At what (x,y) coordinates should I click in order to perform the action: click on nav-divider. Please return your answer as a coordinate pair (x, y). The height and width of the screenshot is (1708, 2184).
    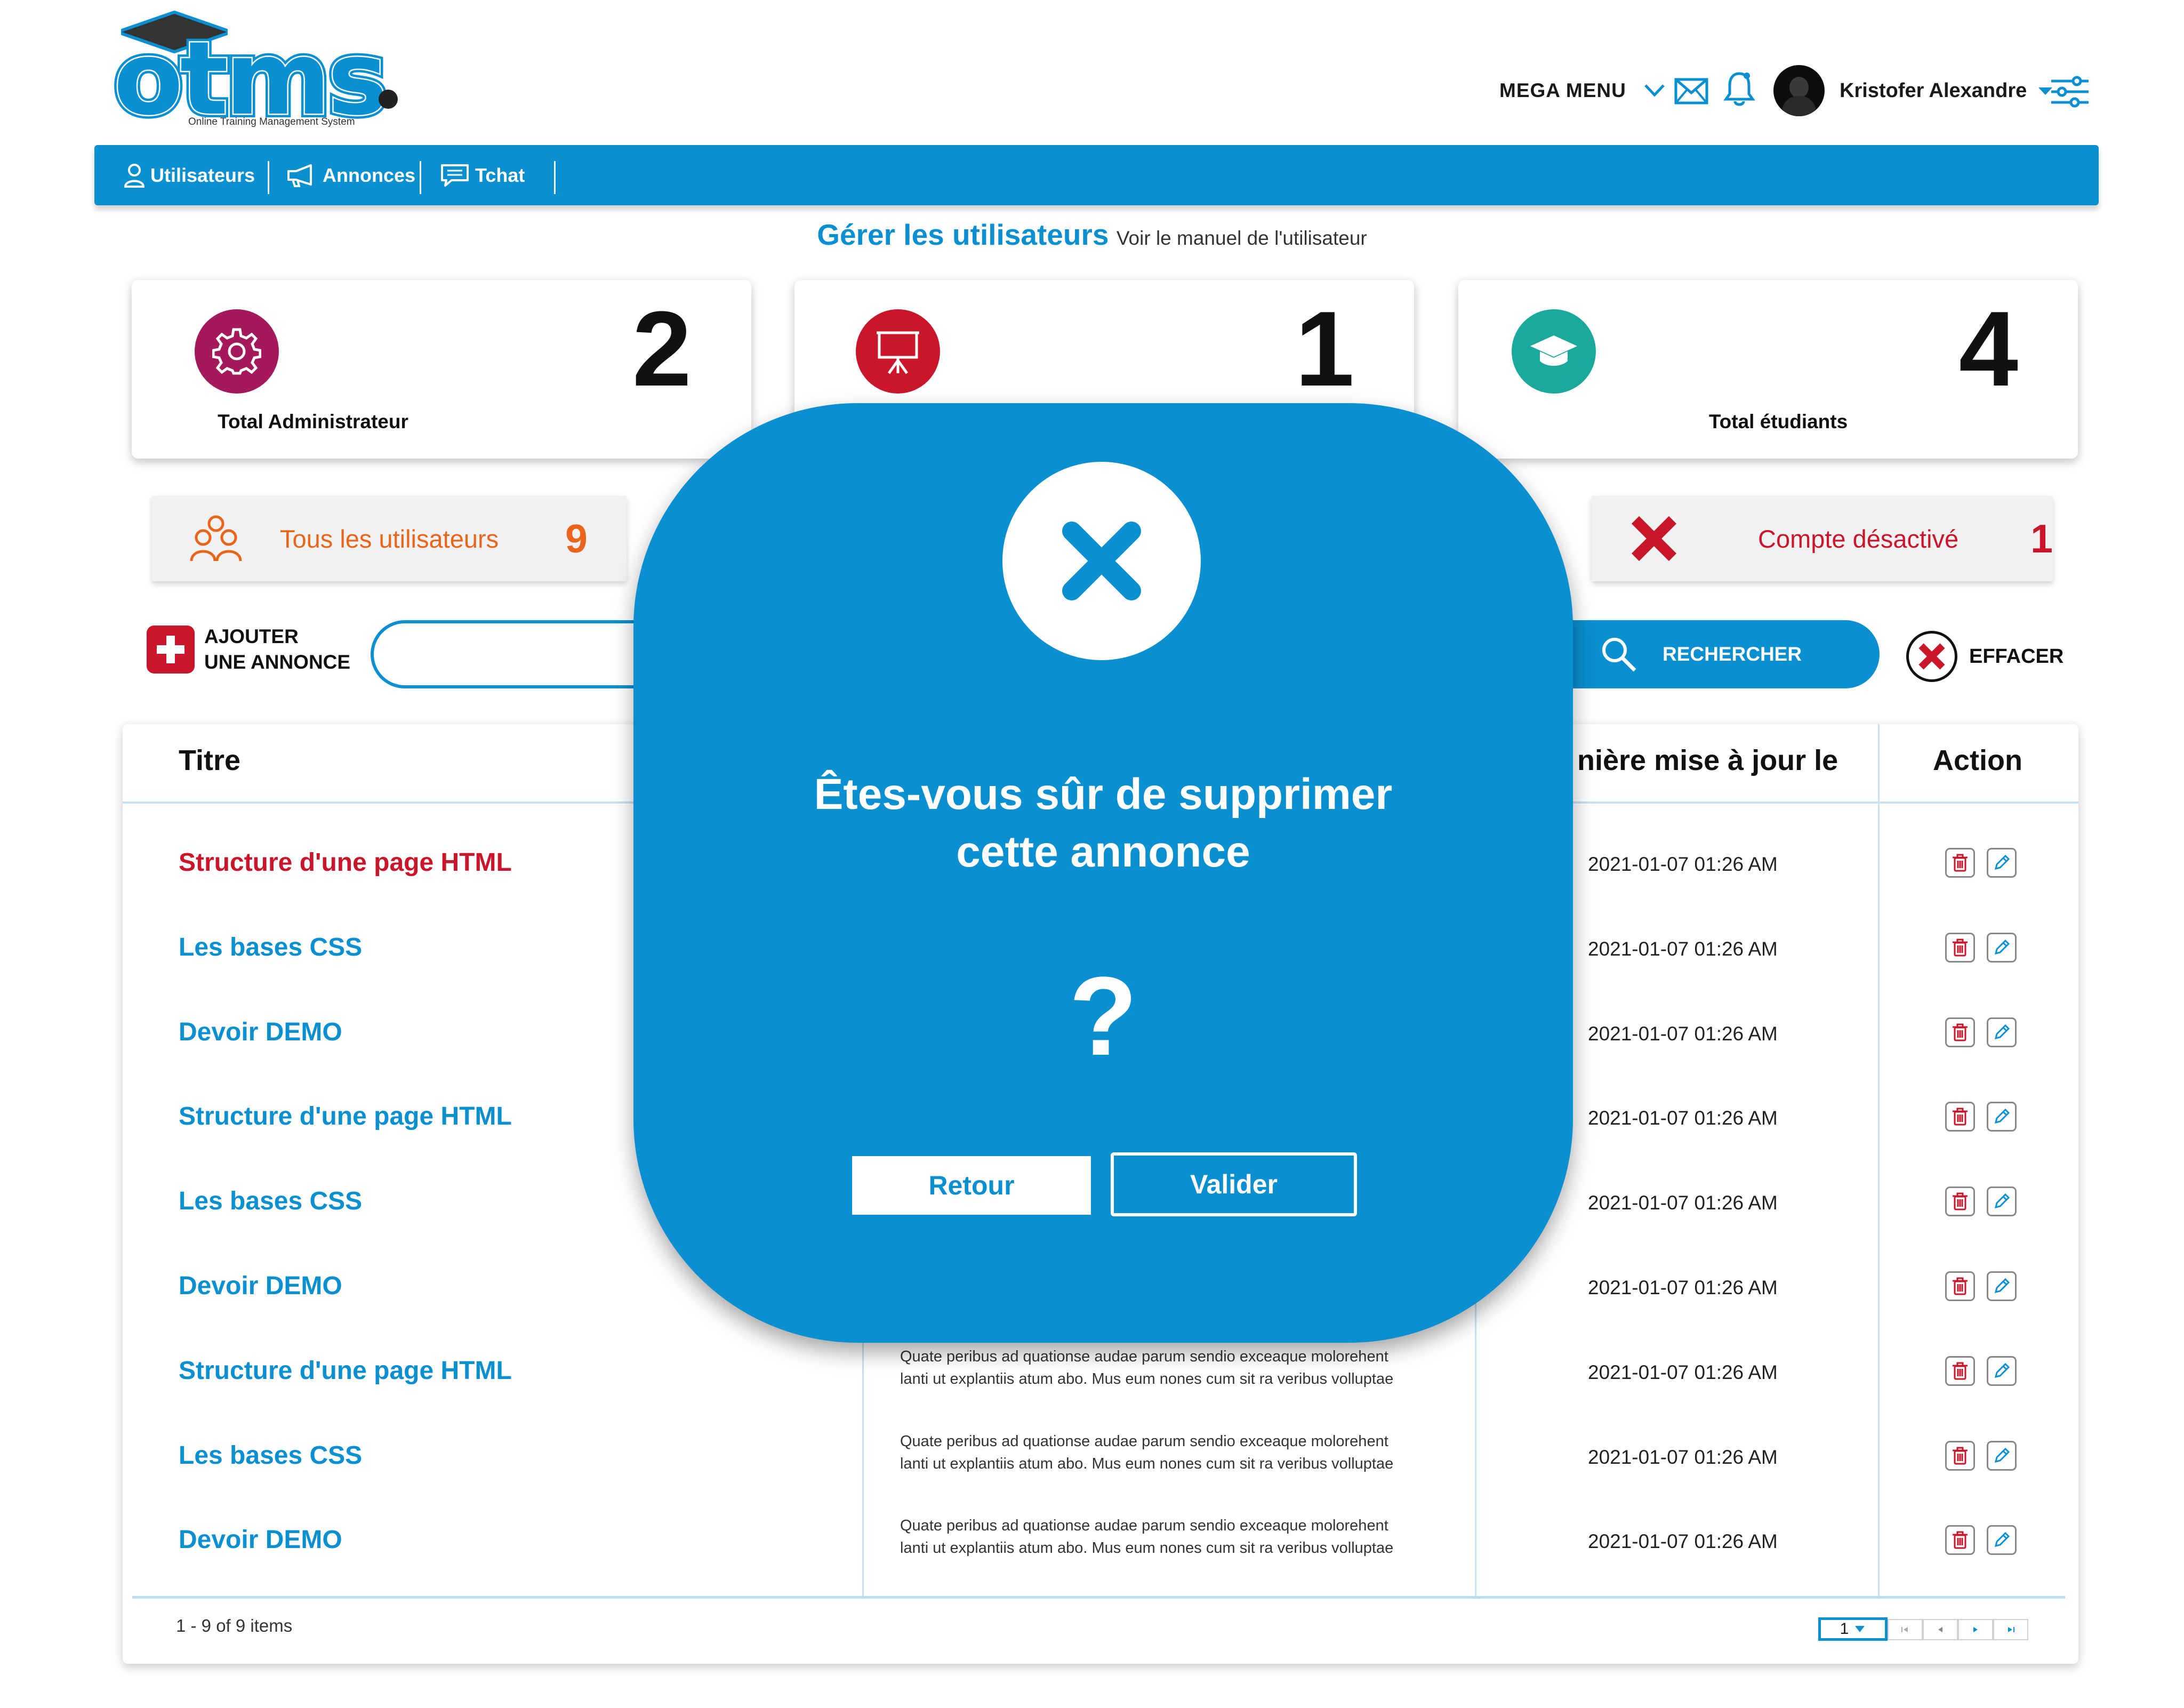
    Looking at the image, I should click on (555, 177).